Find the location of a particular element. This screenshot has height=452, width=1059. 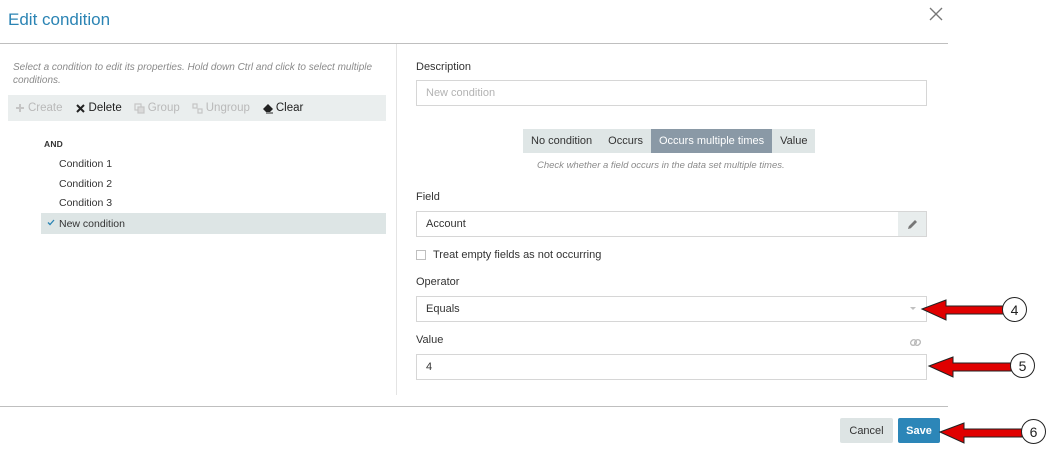

annotation-badge-6: 6 is located at coordinates (1033, 431).